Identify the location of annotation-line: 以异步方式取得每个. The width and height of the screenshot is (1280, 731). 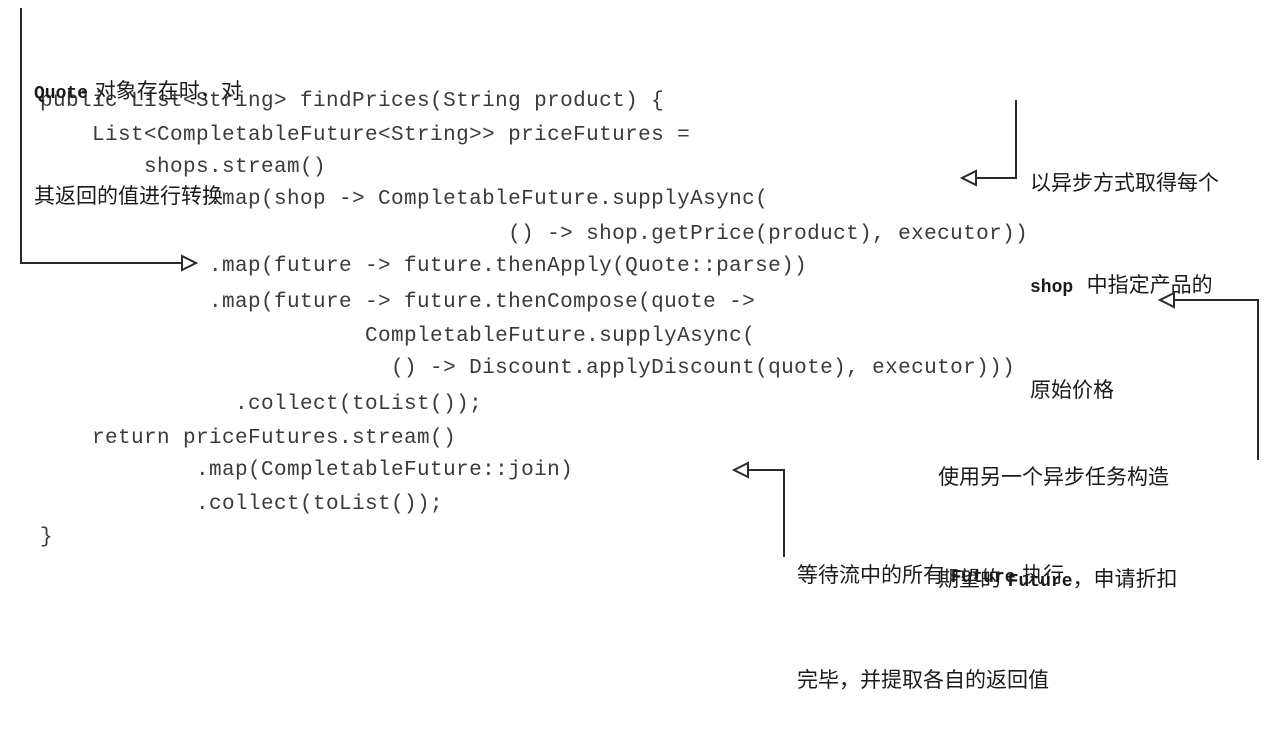
(1124, 183).